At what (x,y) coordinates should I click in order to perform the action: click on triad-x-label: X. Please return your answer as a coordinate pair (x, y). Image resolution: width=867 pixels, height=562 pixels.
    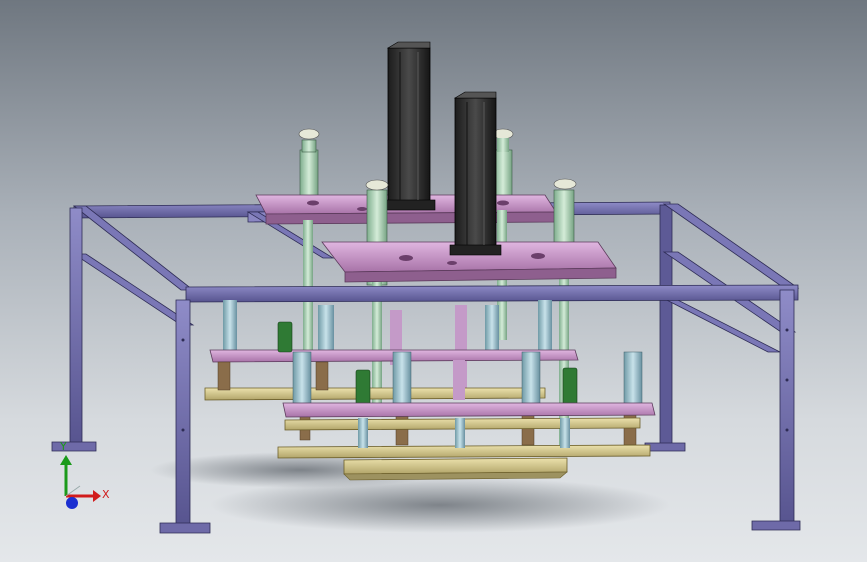
    Looking at the image, I should click on (106, 494).